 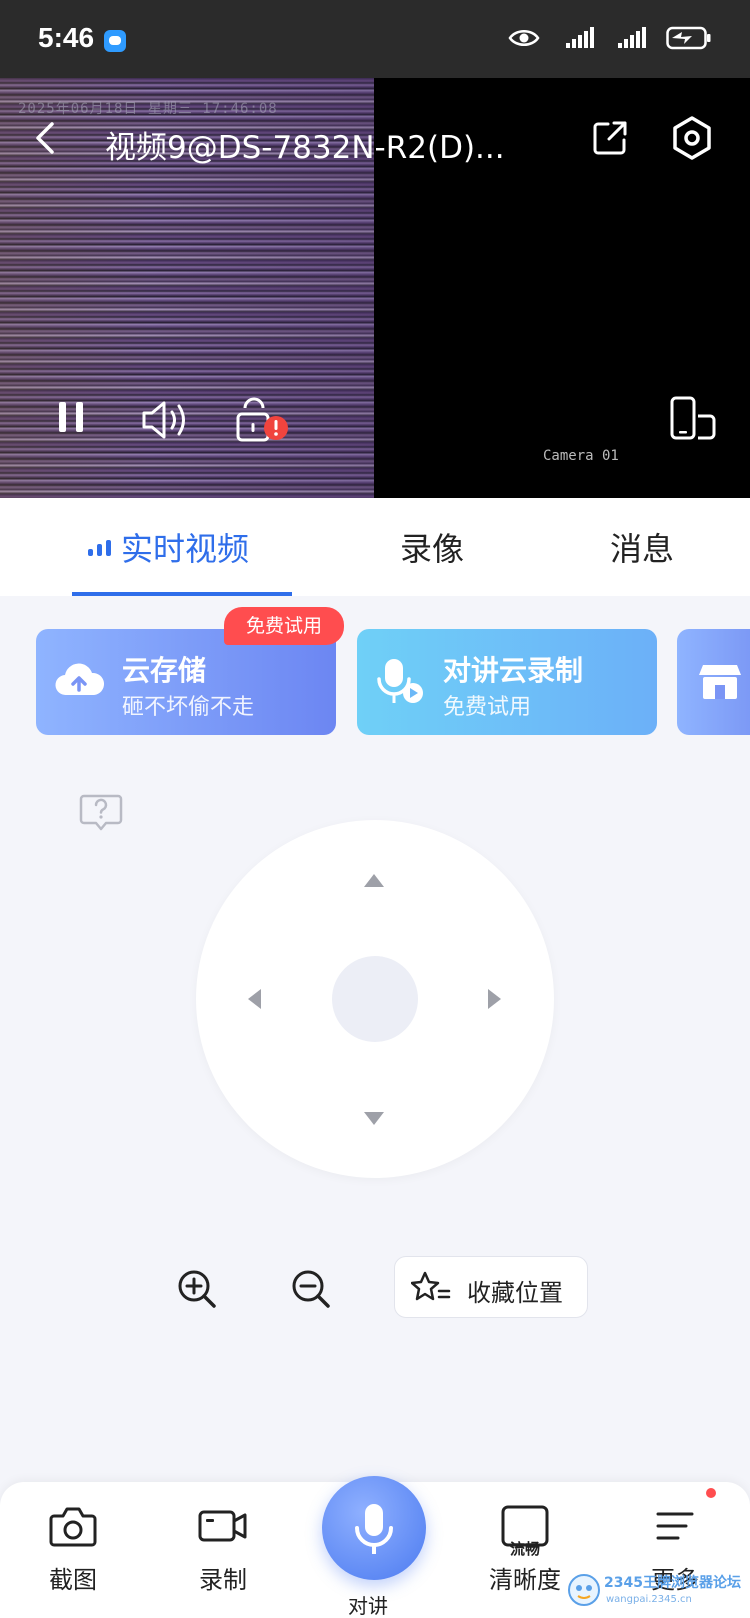 What do you see at coordinates (222, 1526) in the screenshot?
I see `video-camera-icon` at bounding box center [222, 1526].